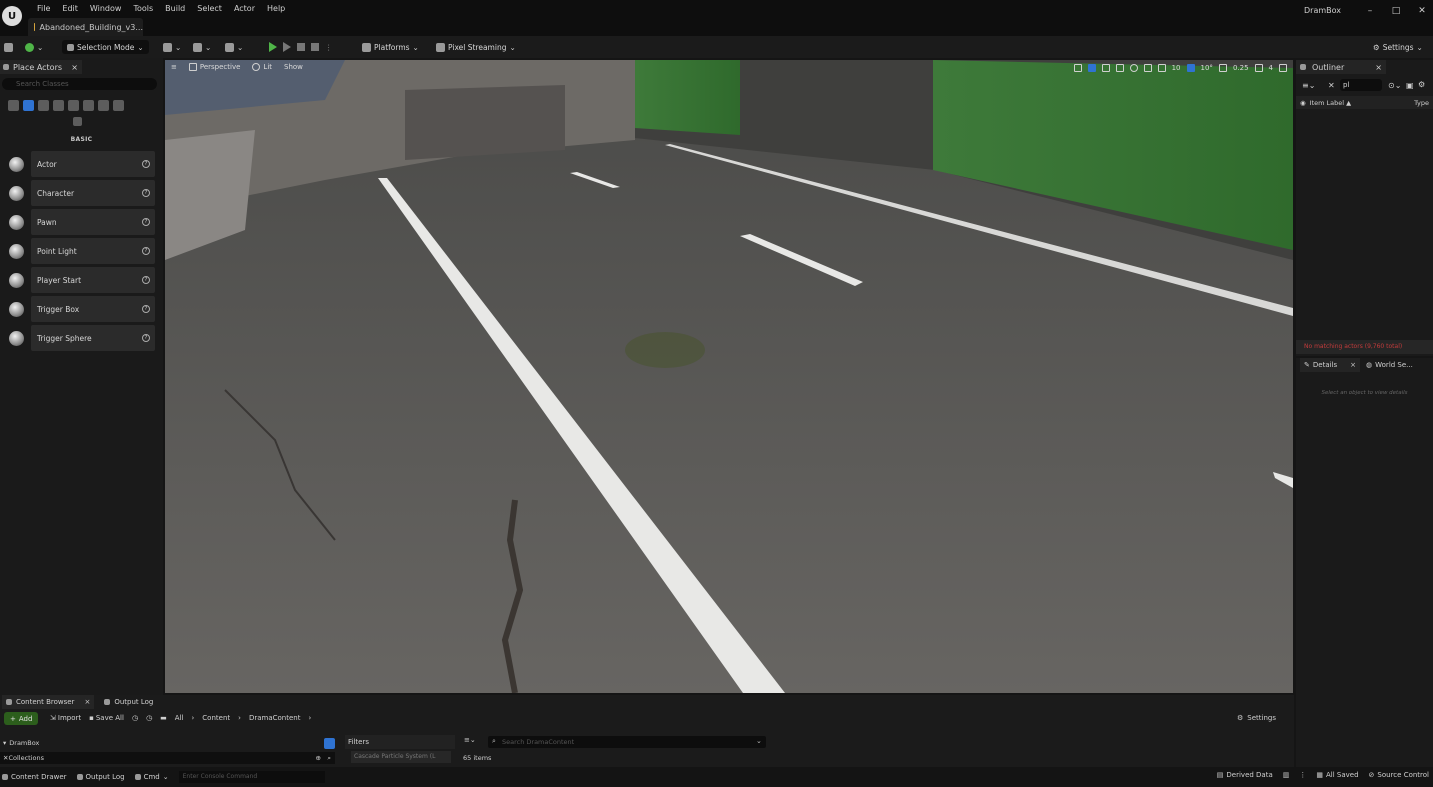 Image resolution: width=1433 pixels, height=787 pixels. What do you see at coordinates (1421, 103) in the screenshot?
I see `type-column: Type` at bounding box center [1421, 103].